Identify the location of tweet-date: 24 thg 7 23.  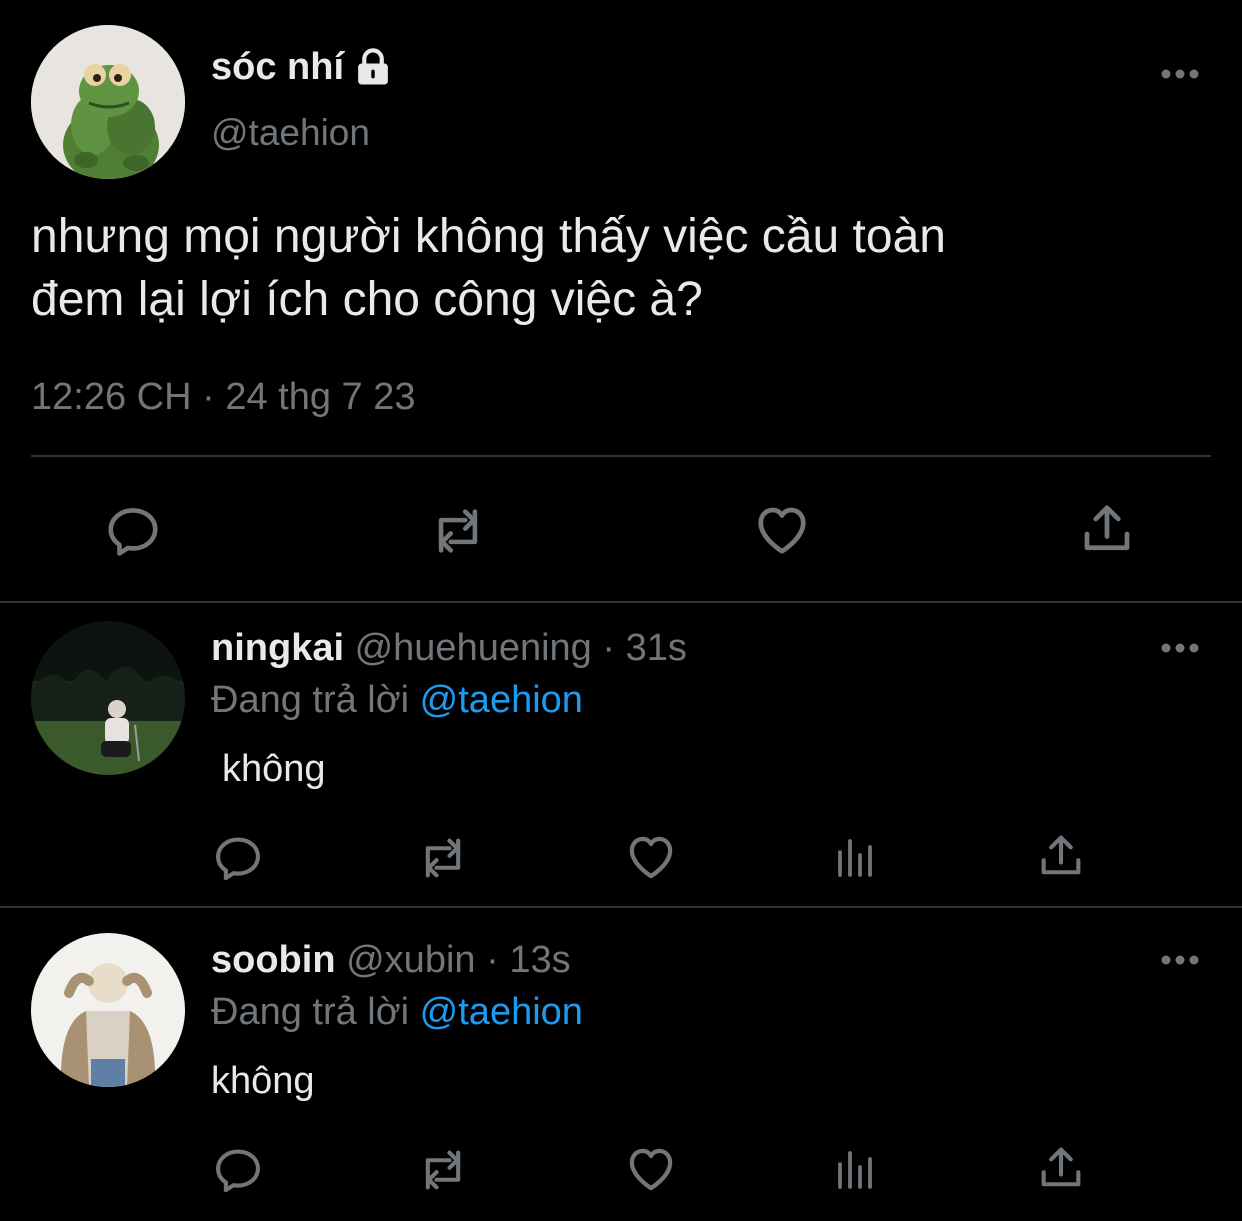
(320, 397).